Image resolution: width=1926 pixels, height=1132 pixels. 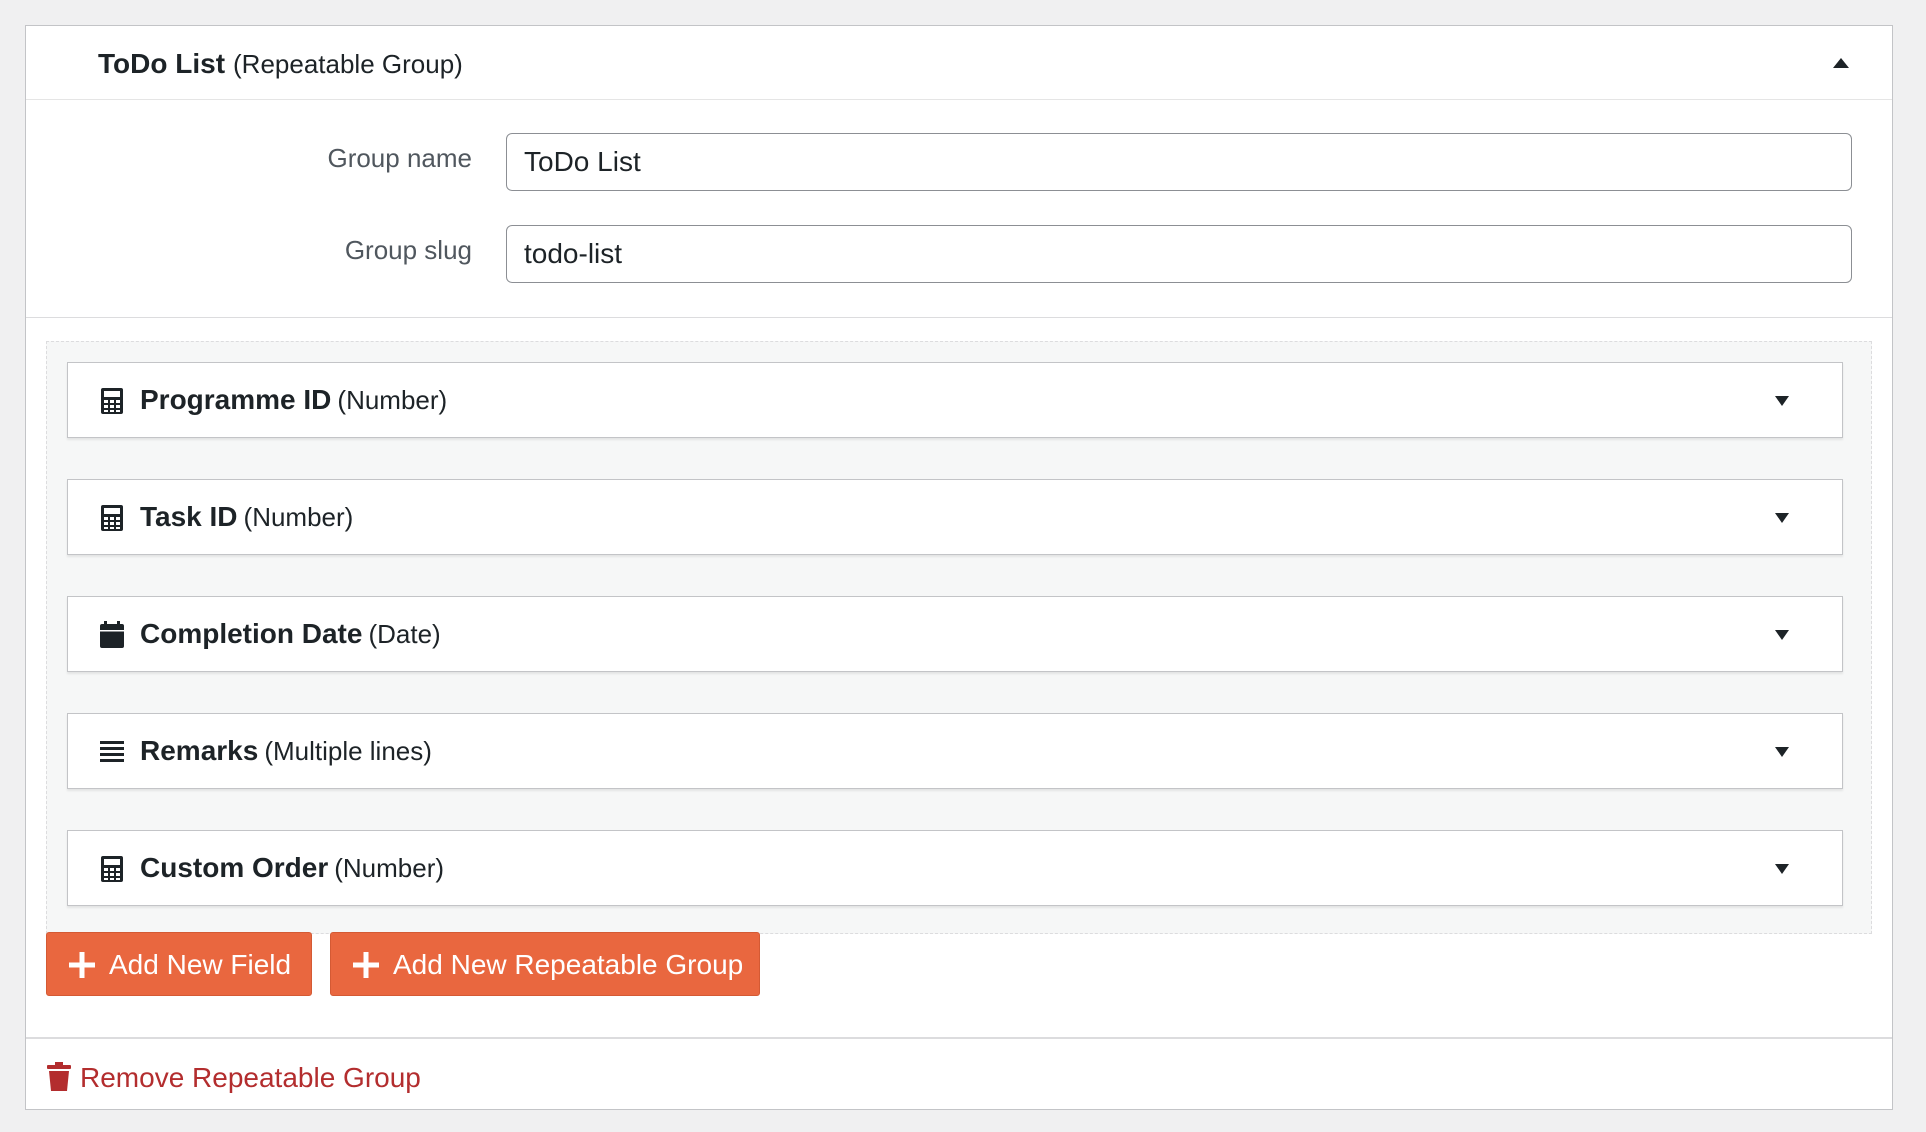 What do you see at coordinates (199, 750) in the screenshot?
I see `field-name: Remarks` at bounding box center [199, 750].